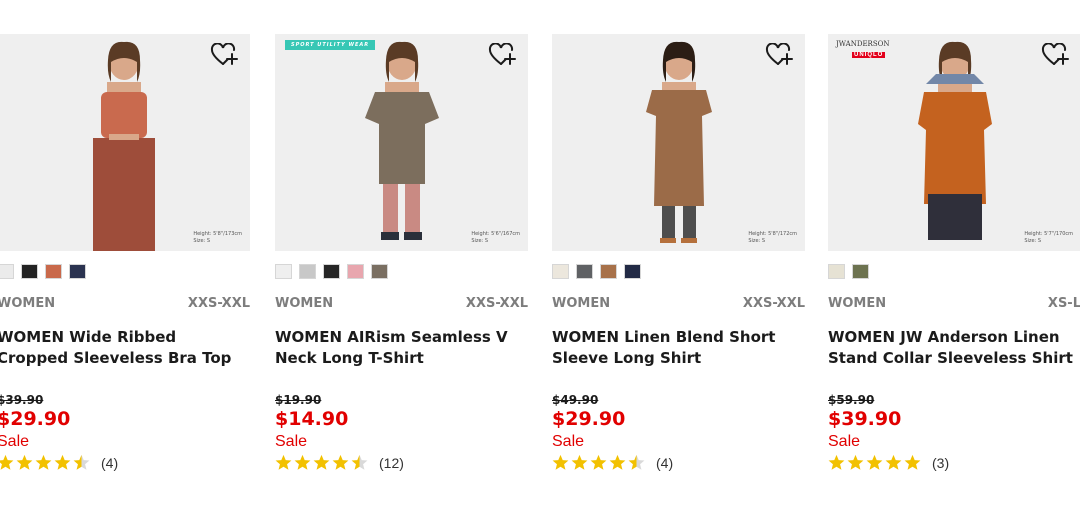 The image size is (1080, 522). Describe the element at coordinates (678, 142) in the screenshot. I see `product-image: Height: 5'8"/172cm Size: S` at that location.